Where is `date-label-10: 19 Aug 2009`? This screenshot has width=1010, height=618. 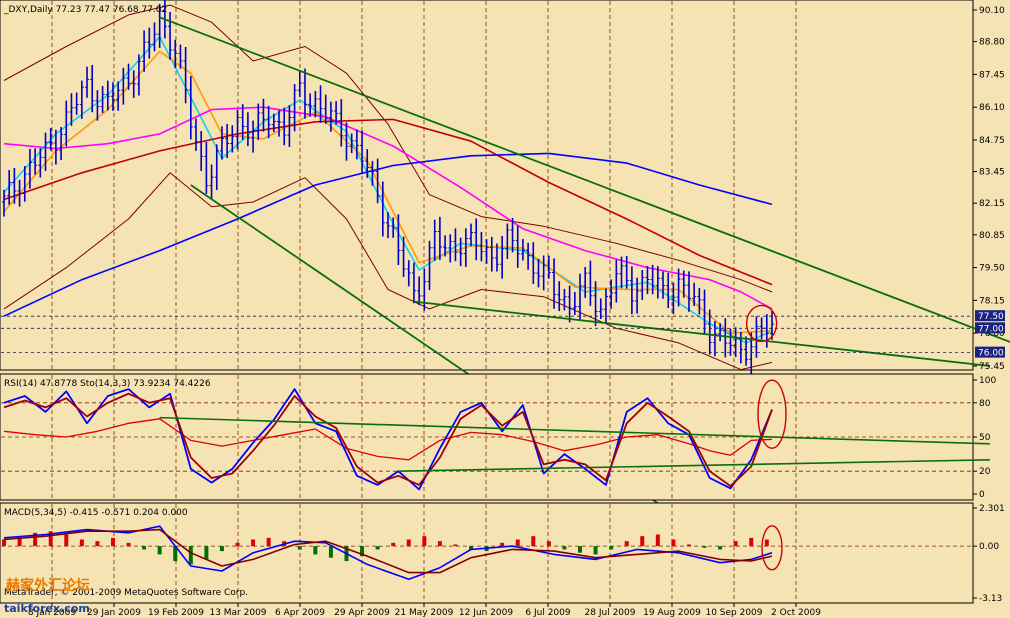
date-label-10: 19 Aug 2009 is located at coordinates (672, 613).